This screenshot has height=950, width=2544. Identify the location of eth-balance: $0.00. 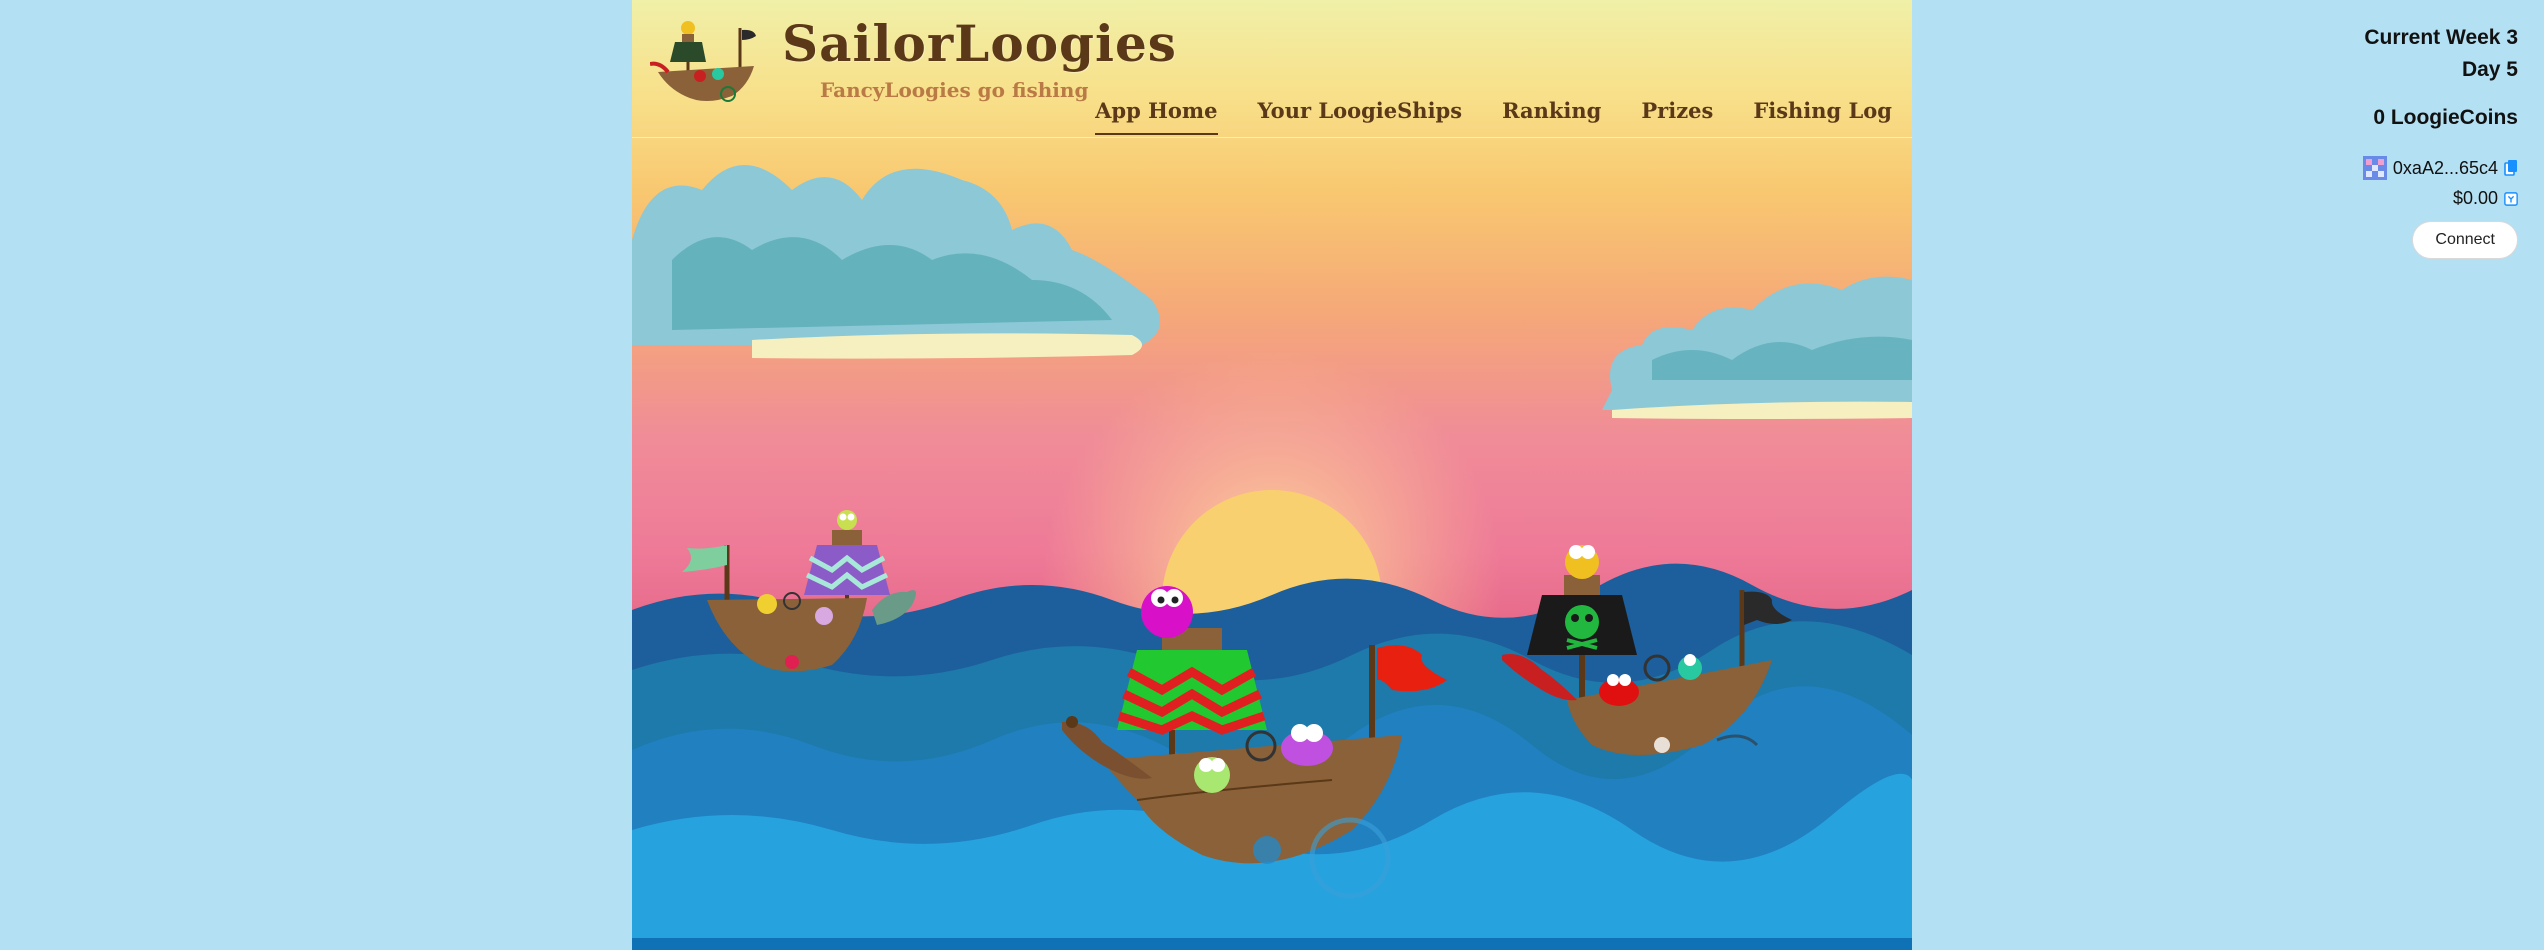
(2475, 198).